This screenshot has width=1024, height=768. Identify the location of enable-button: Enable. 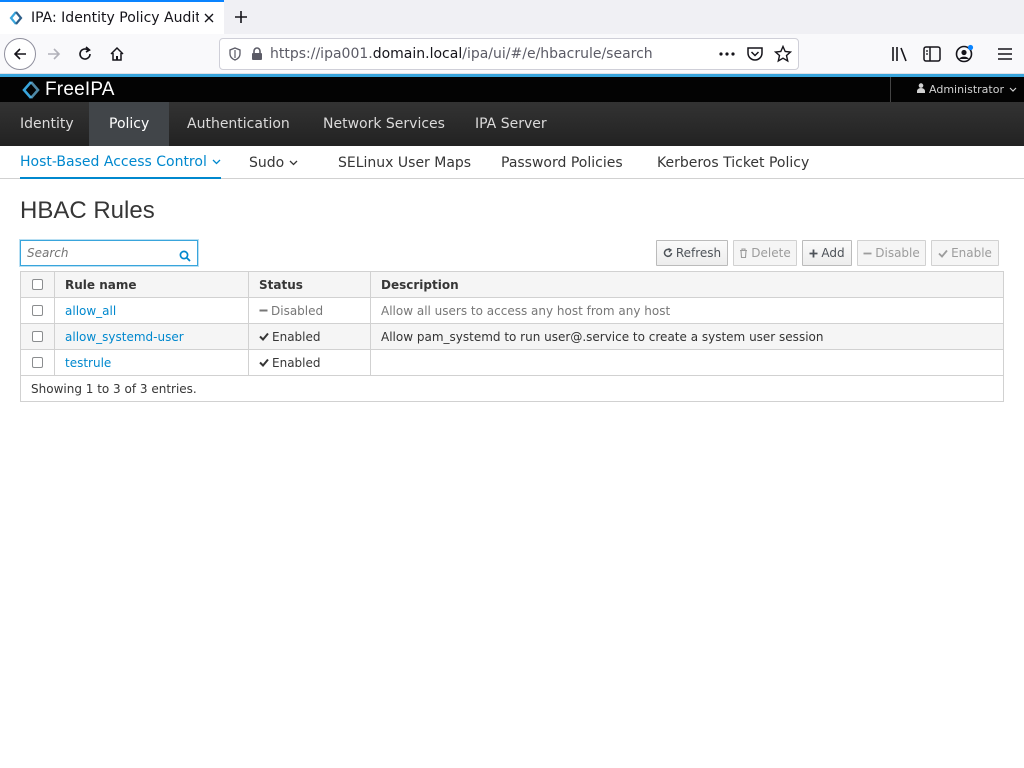
(965, 253).